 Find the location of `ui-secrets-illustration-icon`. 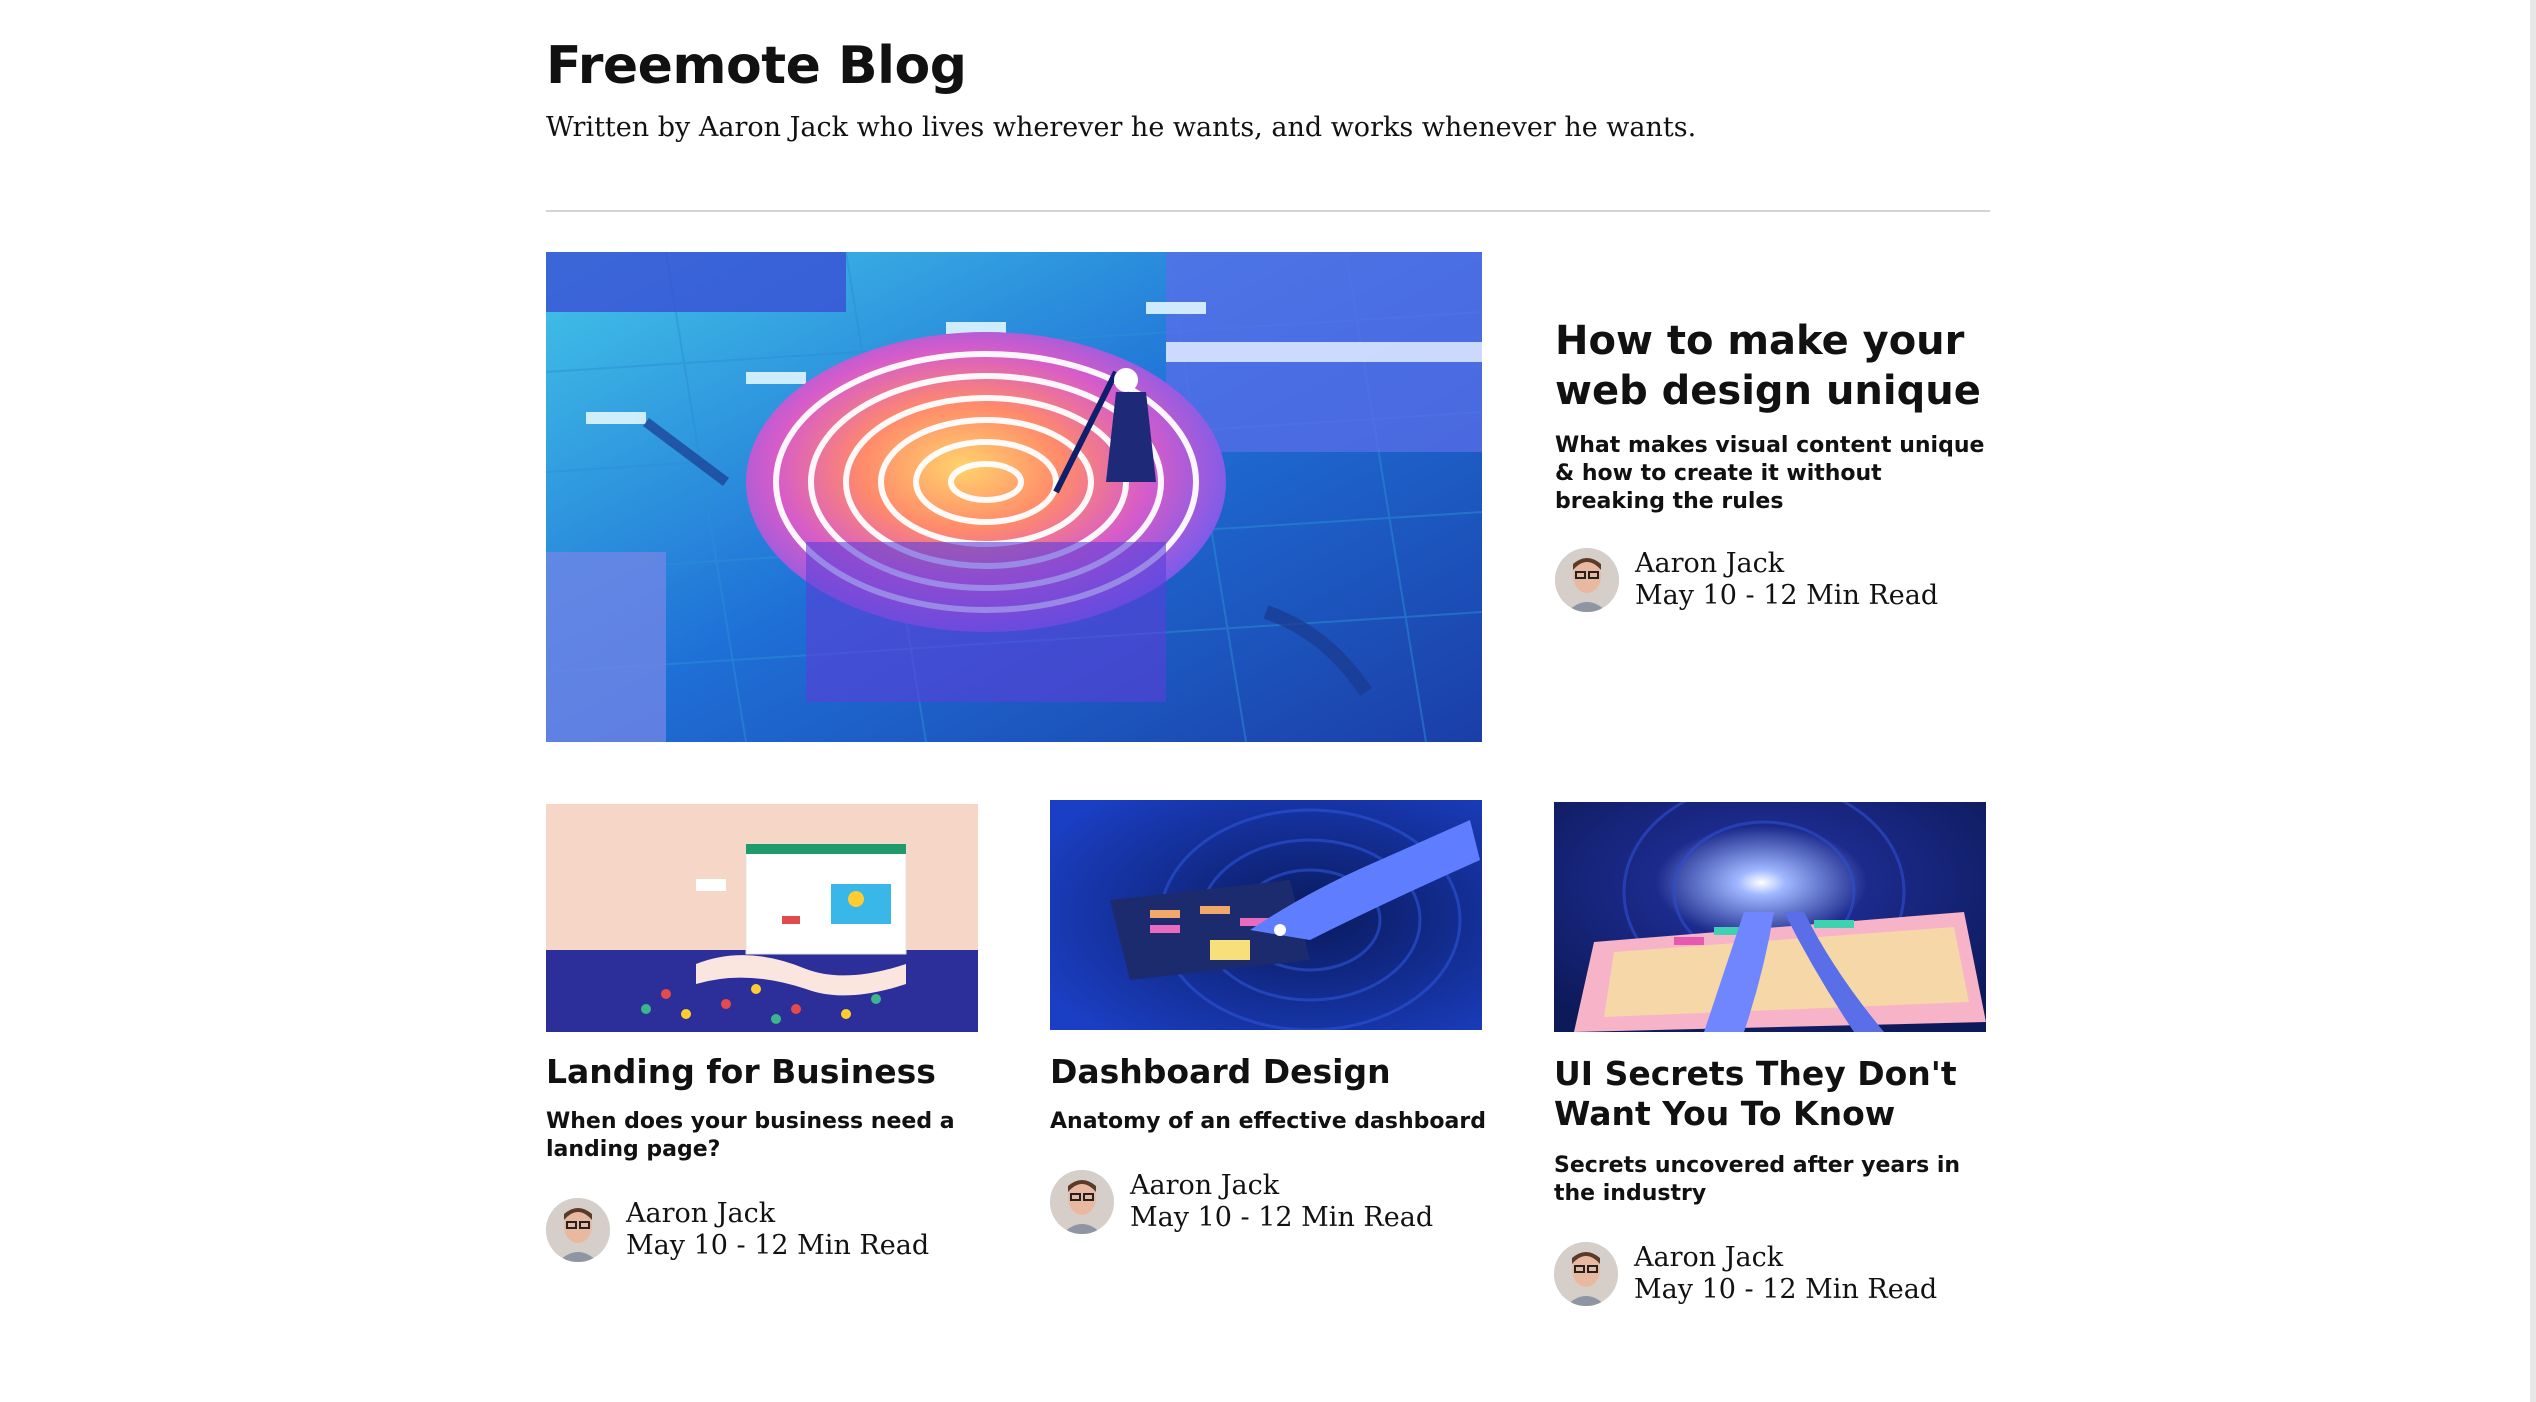

ui-secrets-illustration-icon is located at coordinates (1770, 917).